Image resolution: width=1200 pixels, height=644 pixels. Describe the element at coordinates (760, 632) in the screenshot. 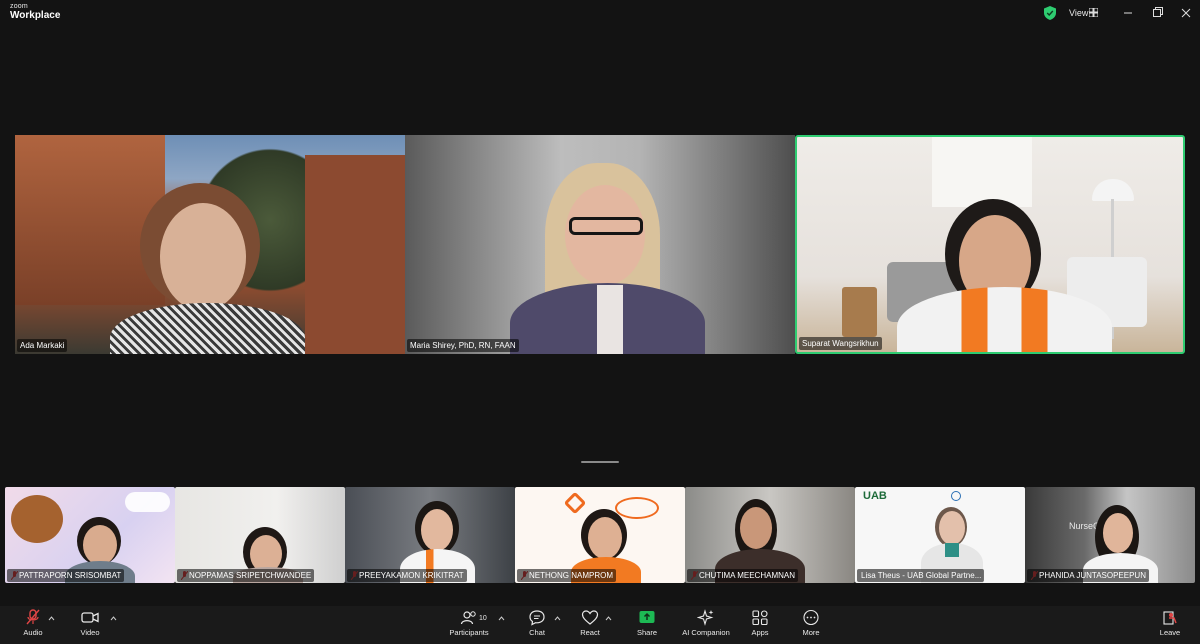

I see `apps-label: Apps` at that location.